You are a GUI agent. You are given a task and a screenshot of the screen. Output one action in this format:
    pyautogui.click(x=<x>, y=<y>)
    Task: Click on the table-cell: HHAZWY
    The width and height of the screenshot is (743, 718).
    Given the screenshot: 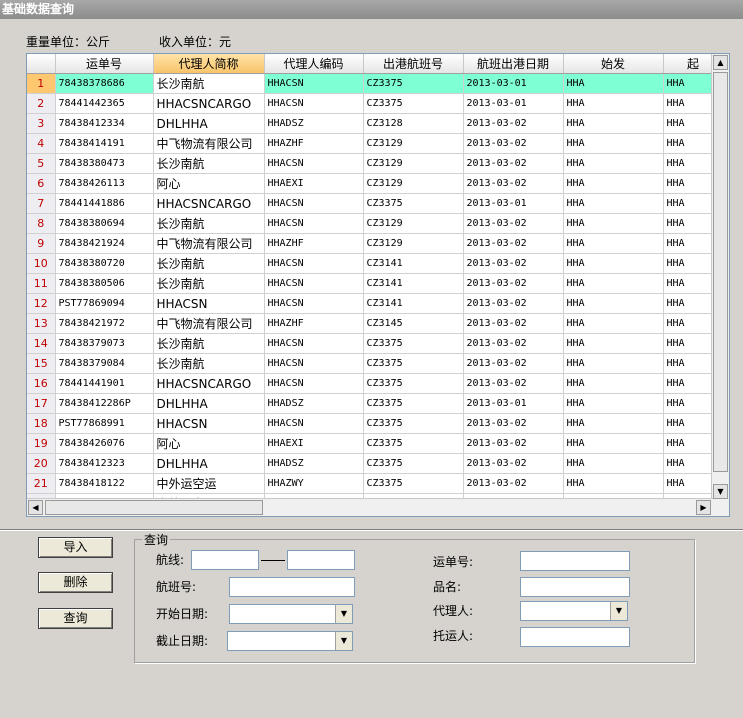 What is the action you would take?
    pyautogui.click(x=314, y=483)
    